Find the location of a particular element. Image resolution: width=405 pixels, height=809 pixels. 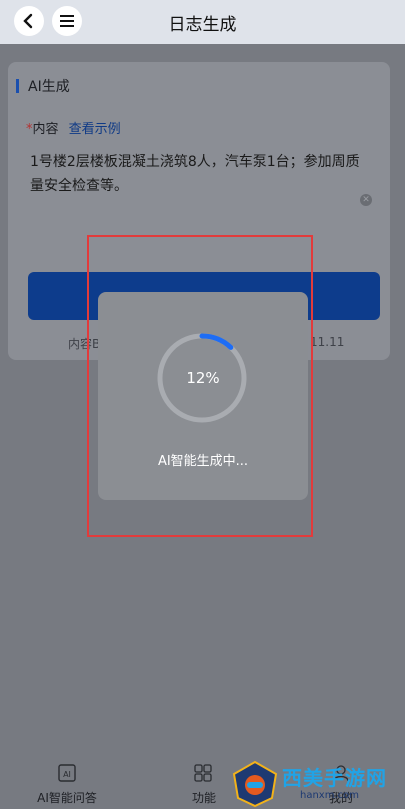

clear-icon: ✕ is located at coordinates (366, 200).